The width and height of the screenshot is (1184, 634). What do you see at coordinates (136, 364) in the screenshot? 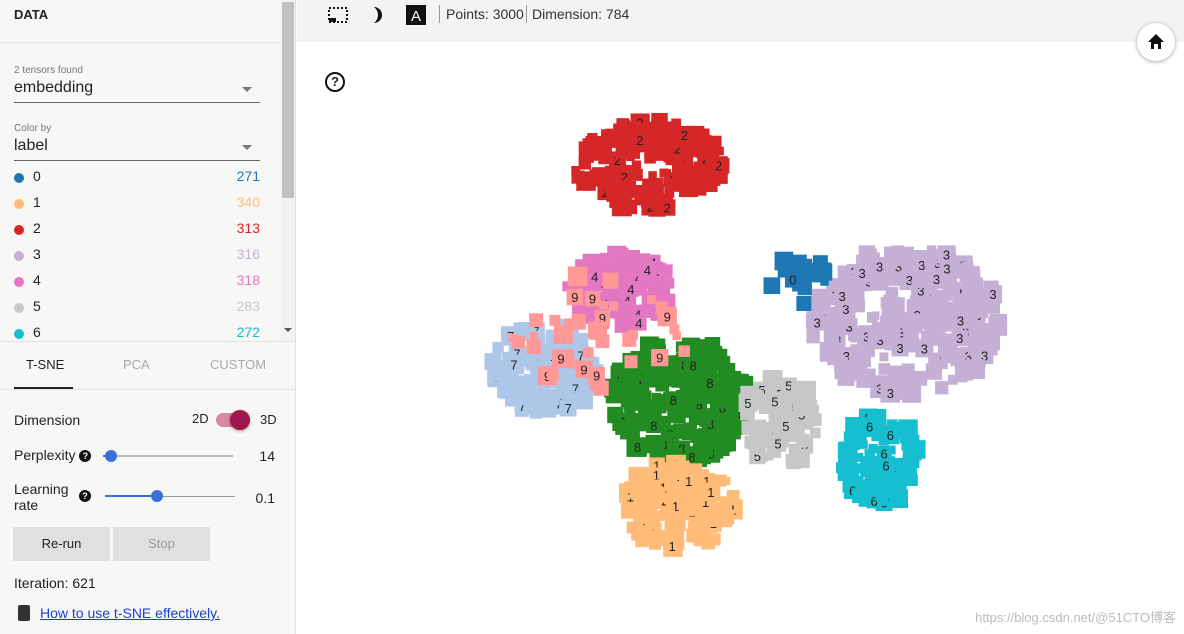
I see `tab-pca: PCA` at bounding box center [136, 364].